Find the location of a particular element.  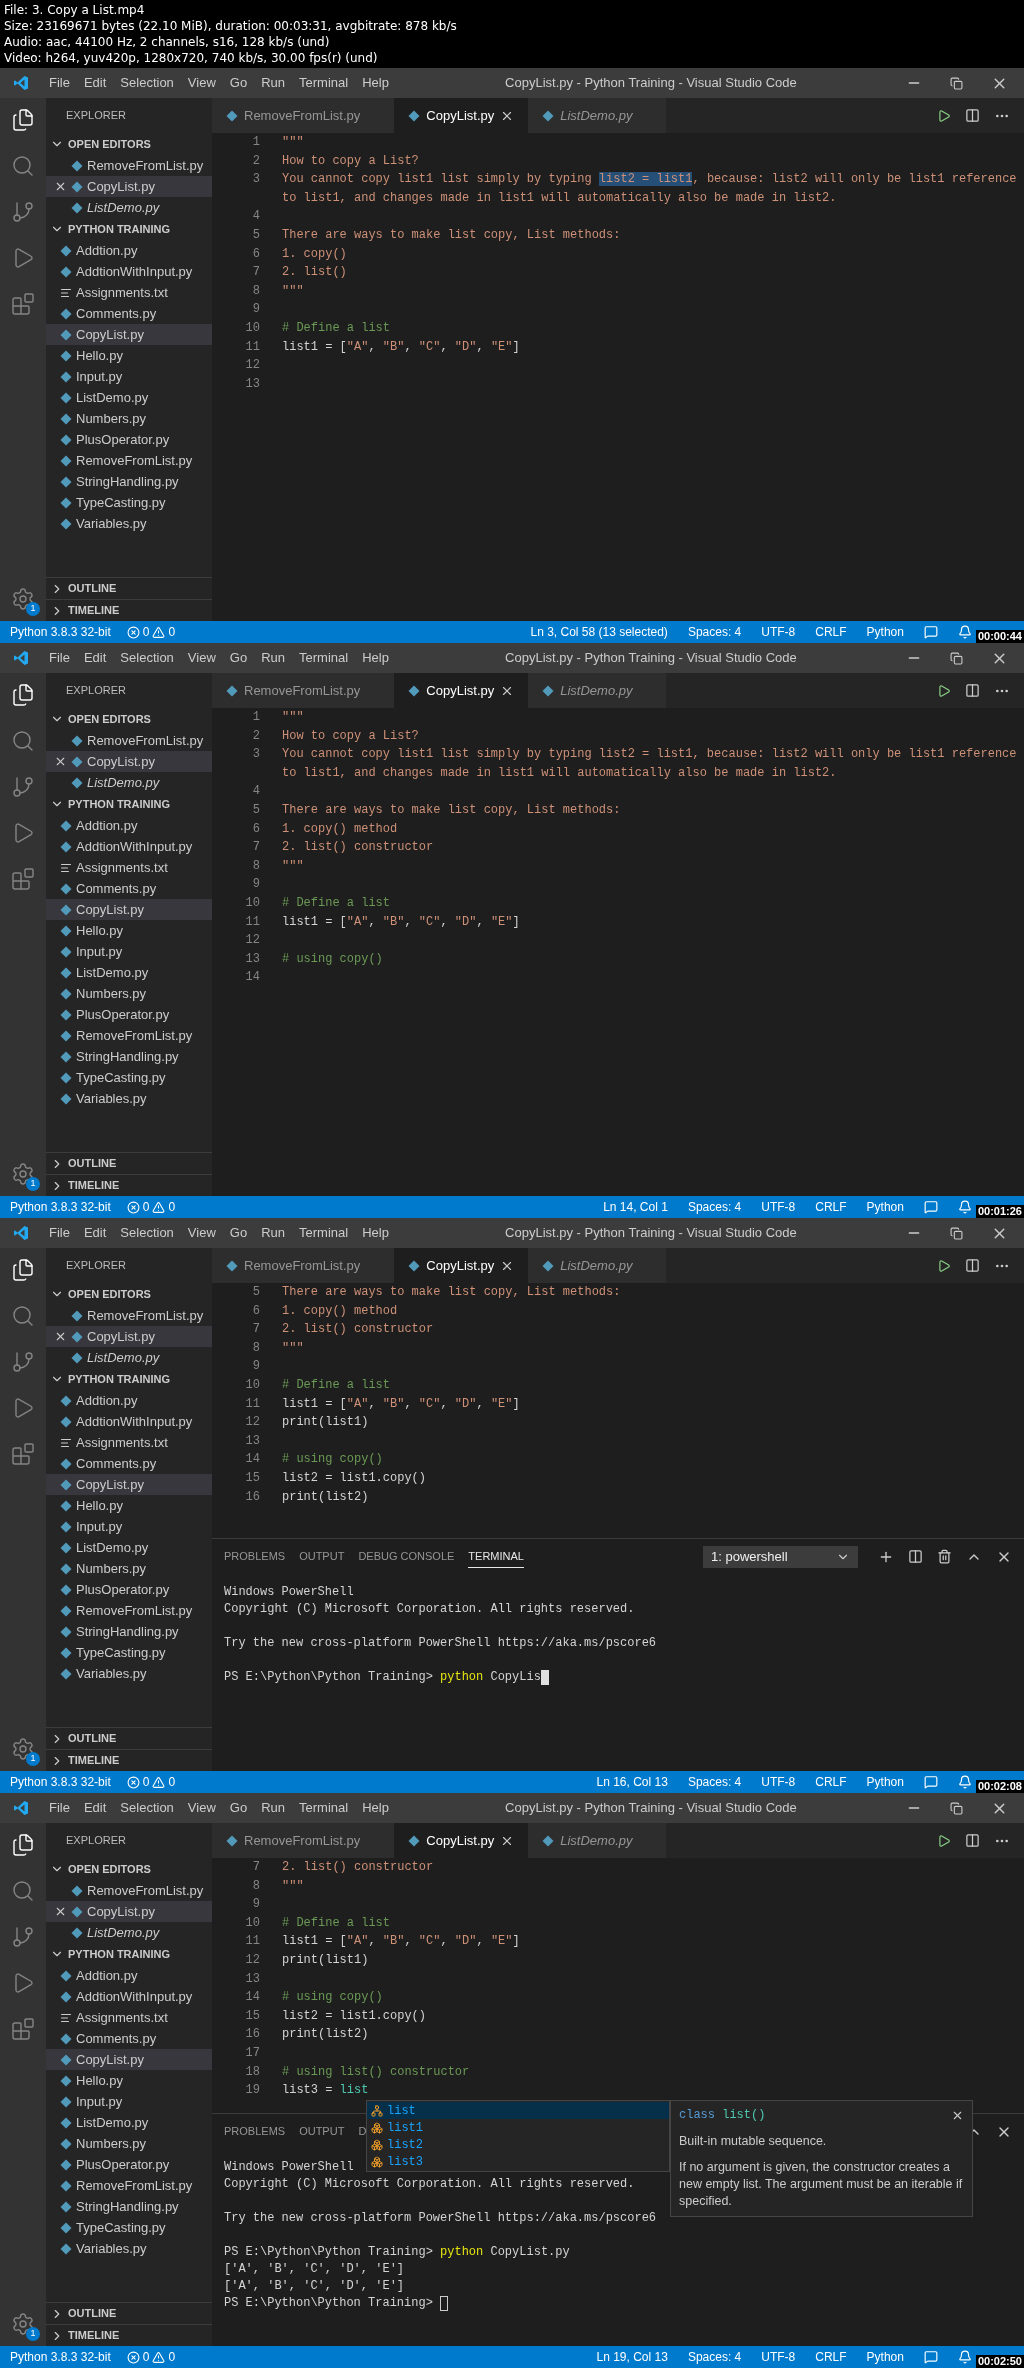

menu-item: Go is located at coordinates (238, 83).